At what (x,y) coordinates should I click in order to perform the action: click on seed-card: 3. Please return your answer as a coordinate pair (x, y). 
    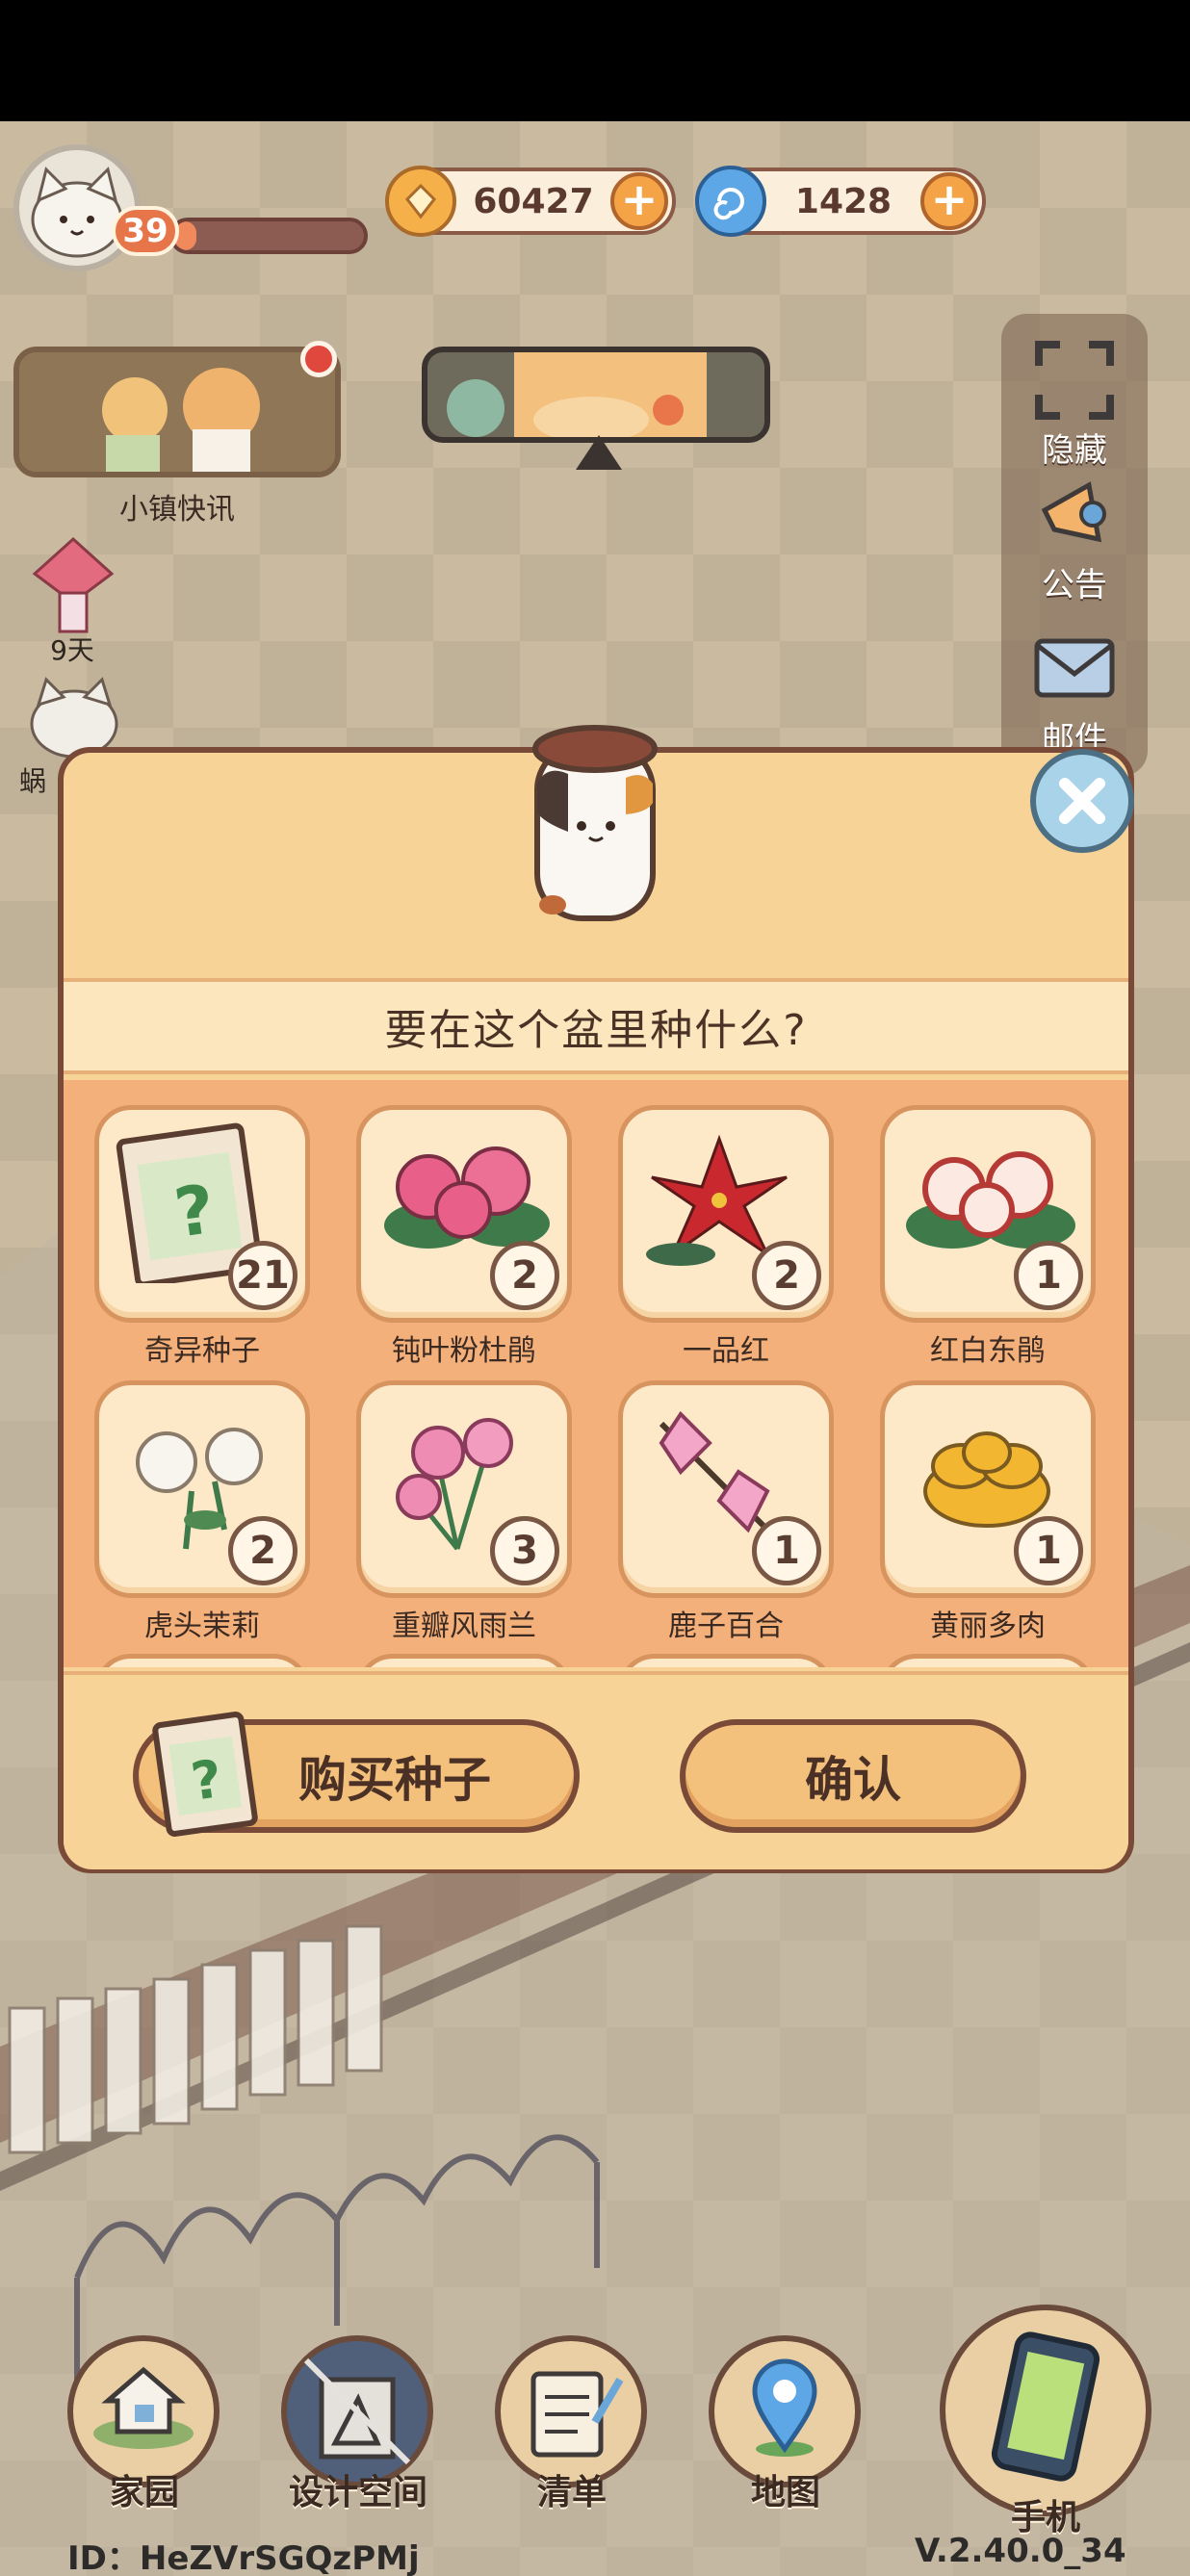
    Looking at the image, I should click on (464, 1489).